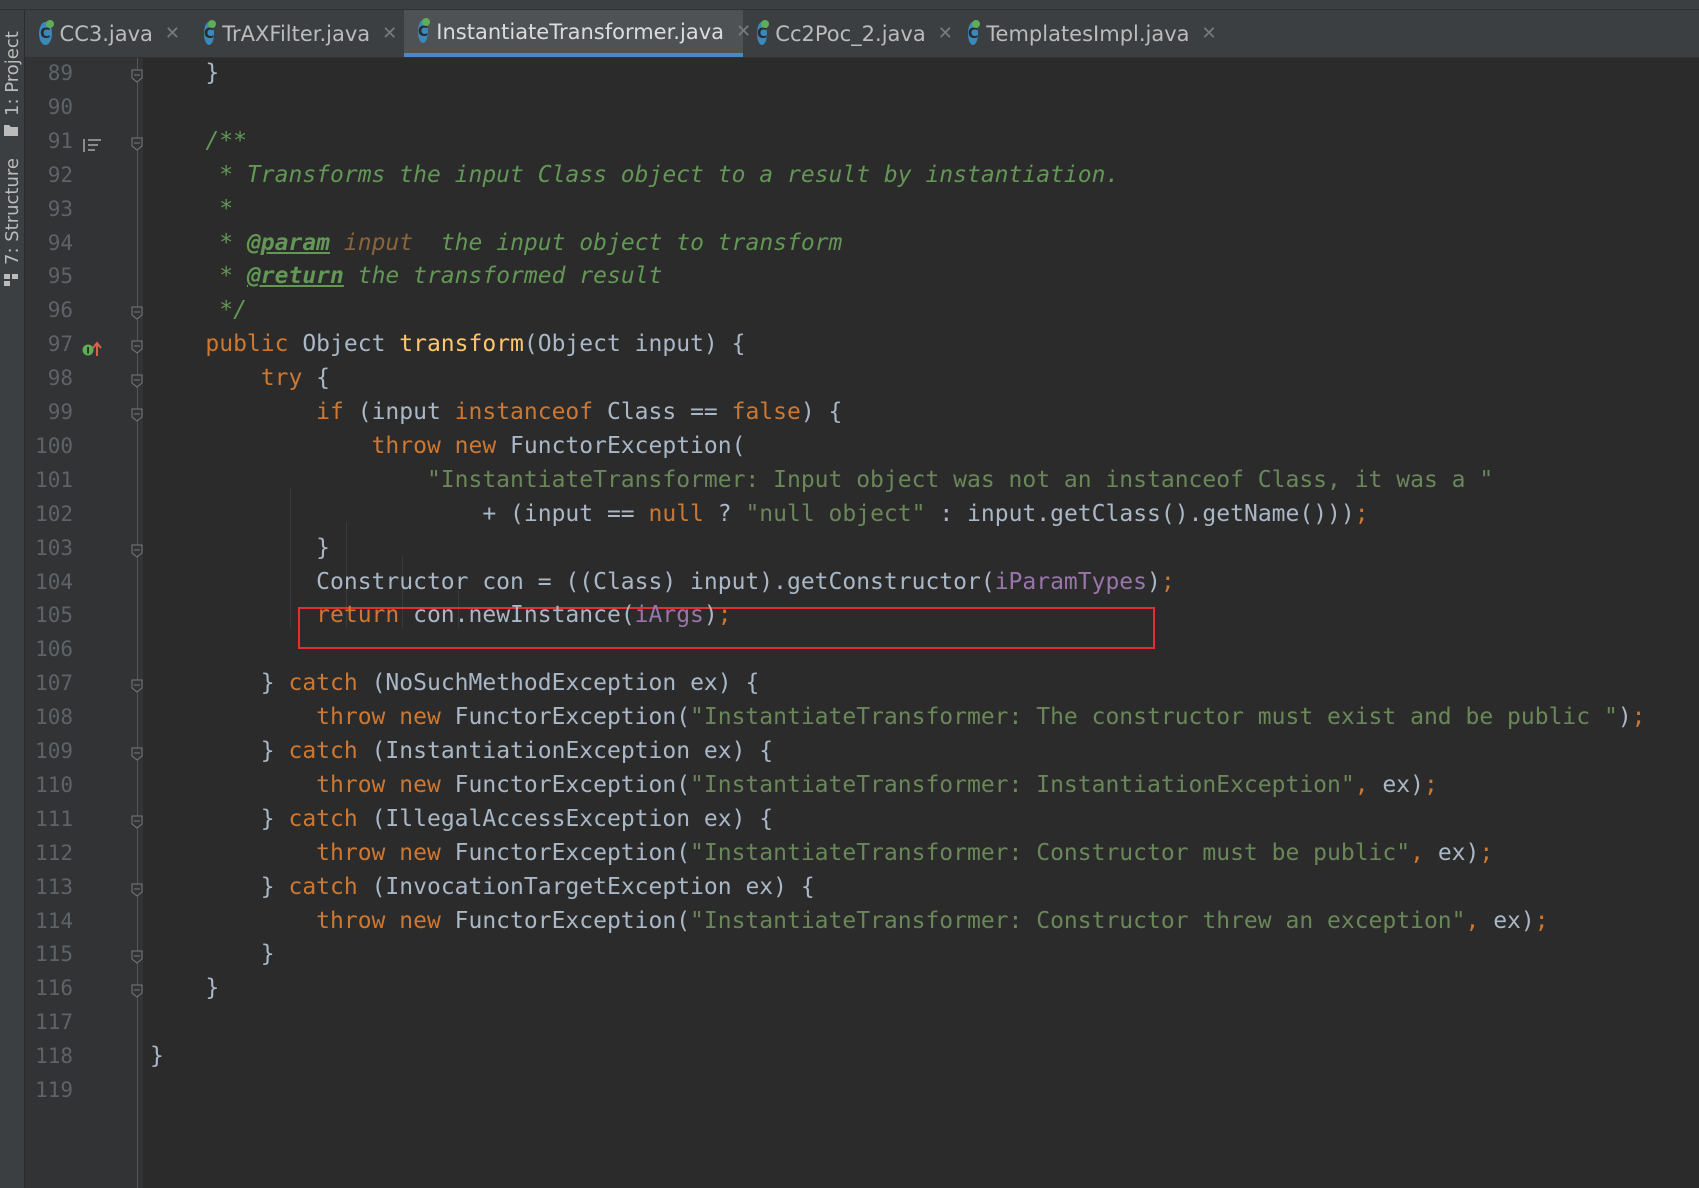 This screenshot has width=1699, height=1188. Describe the element at coordinates (330, 886) in the screenshot. I see `code-token: catch` at that location.